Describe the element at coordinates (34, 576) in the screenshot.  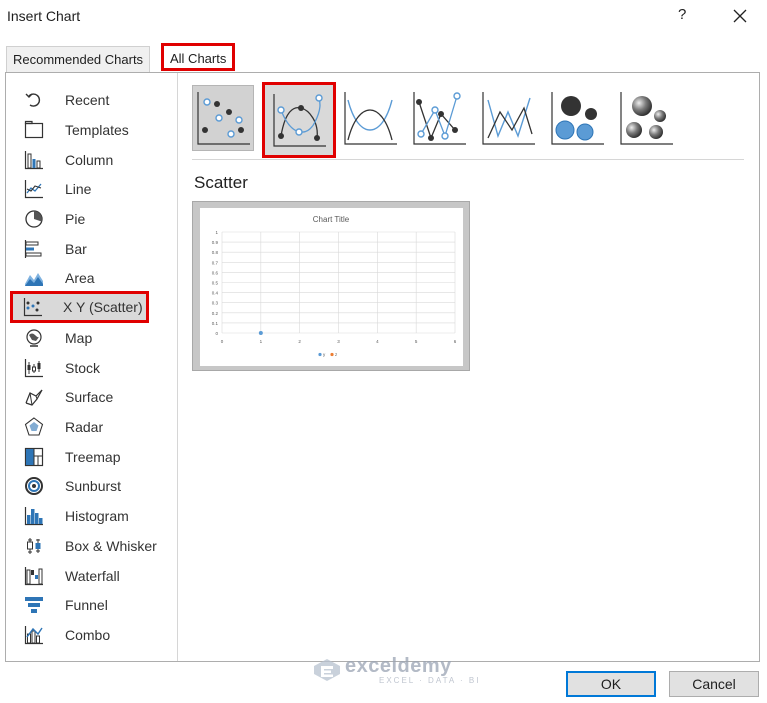
I see `waterfall-chart-icon` at that location.